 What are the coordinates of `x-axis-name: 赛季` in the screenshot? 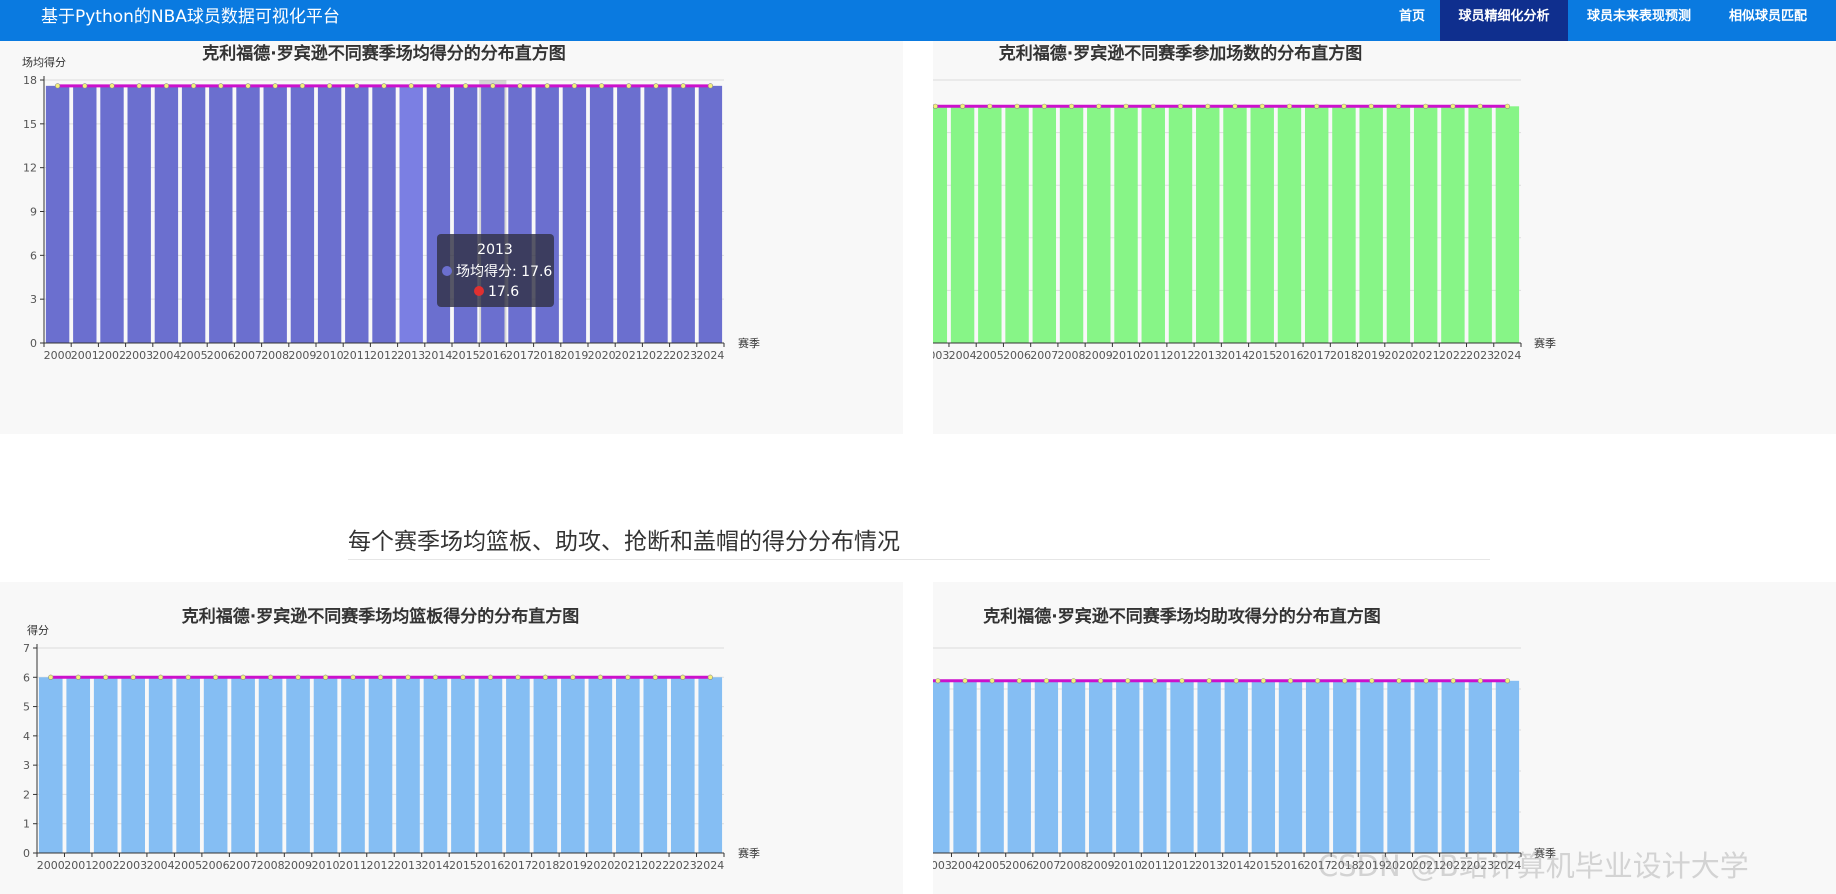 It's located at (1545, 343).